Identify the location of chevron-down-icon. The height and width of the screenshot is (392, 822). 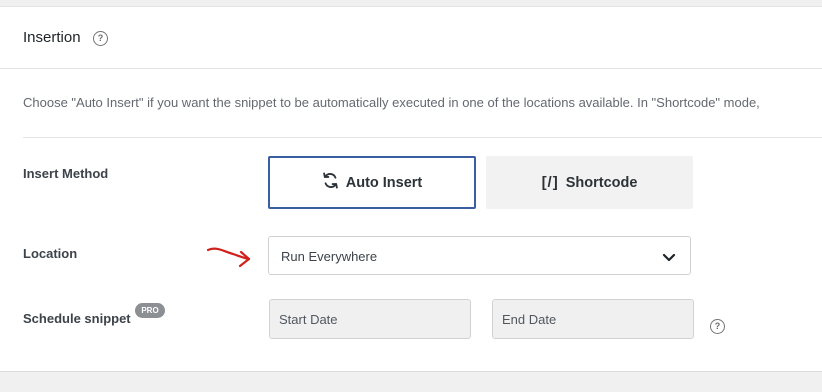
(669, 259).